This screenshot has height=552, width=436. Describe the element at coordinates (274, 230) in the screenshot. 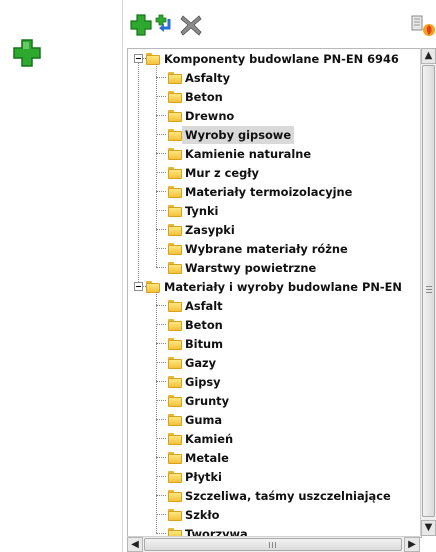

I see `tree-item-row: Zasypki` at that location.